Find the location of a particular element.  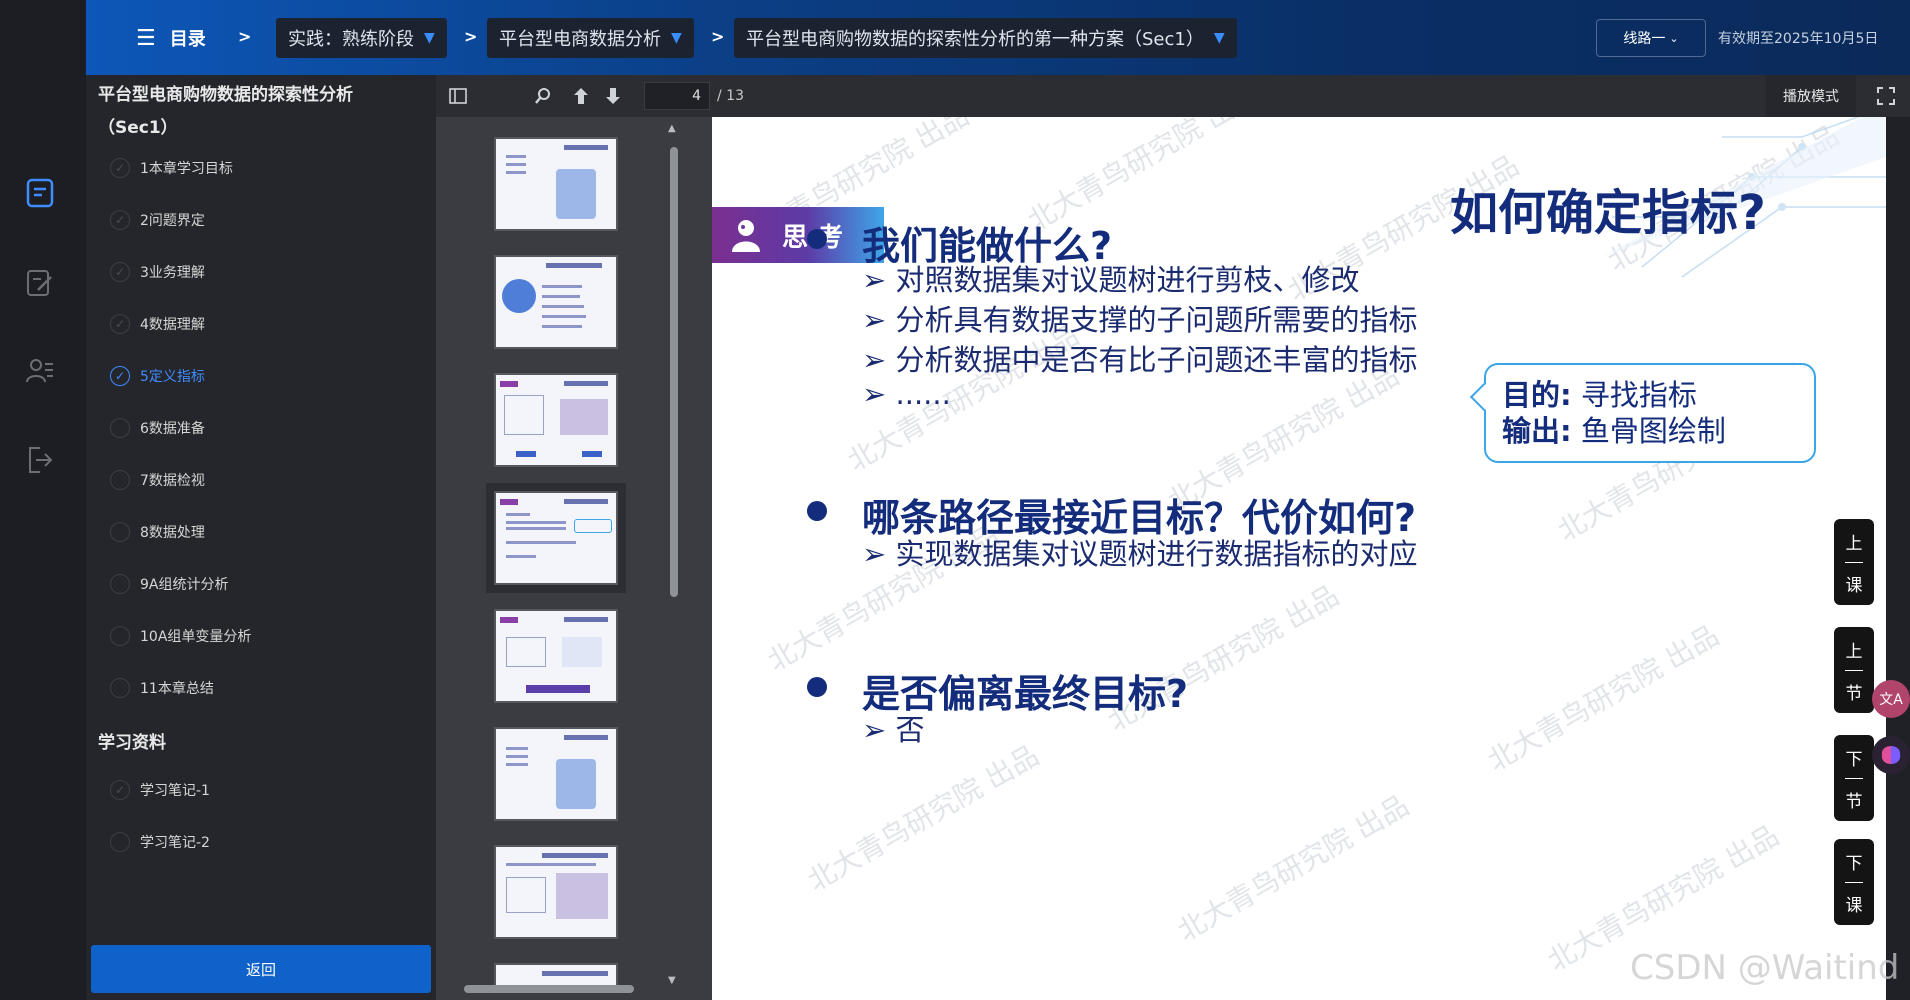

chapter-item: ✓ 3业务理解 is located at coordinates (157, 272).